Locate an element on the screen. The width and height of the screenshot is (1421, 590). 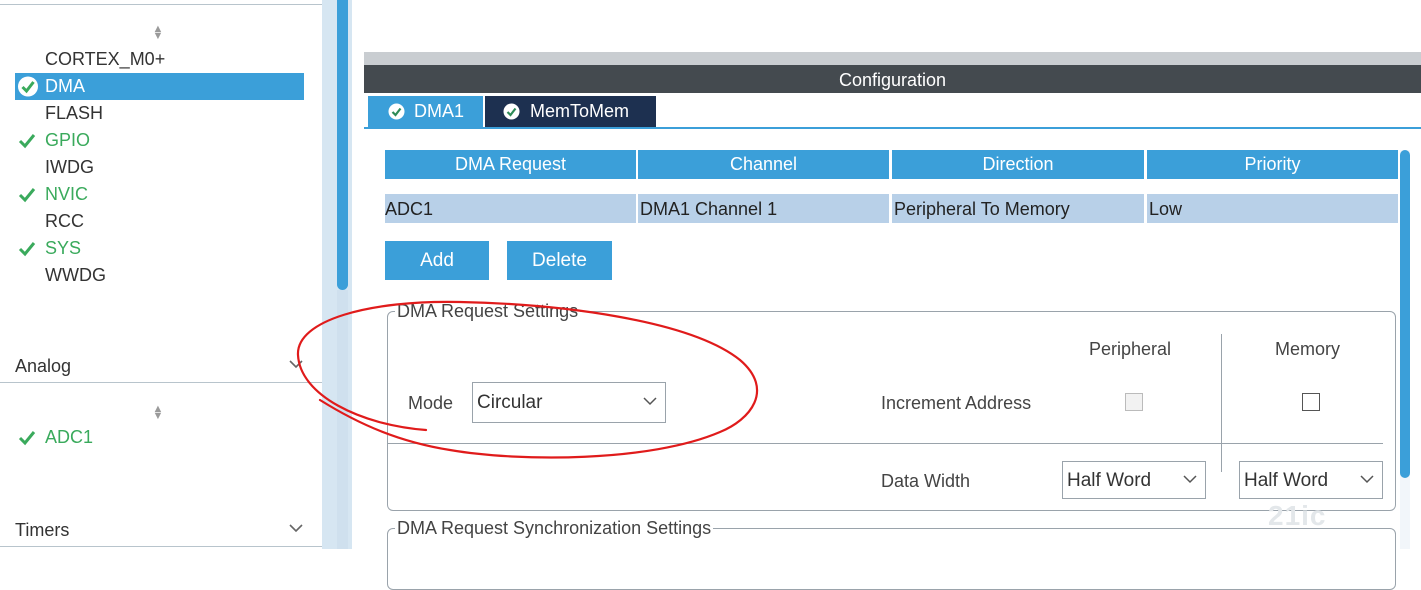
table-header-dma-request: DMA Request is located at coordinates (510, 164).